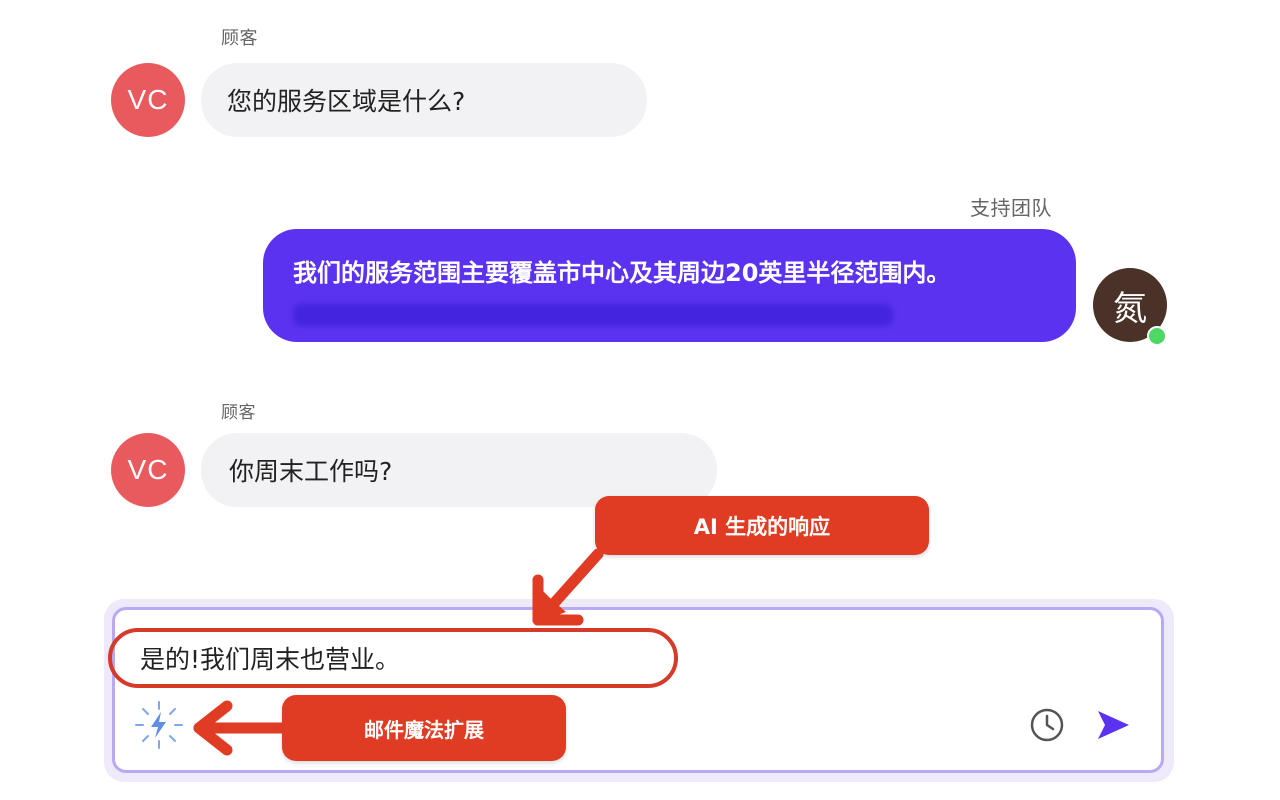 This screenshot has width=1280, height=800. Describe the element at coordinates (1011, 208) in the screenshot. I see `sender-label-agent: 支持团队` at that location.